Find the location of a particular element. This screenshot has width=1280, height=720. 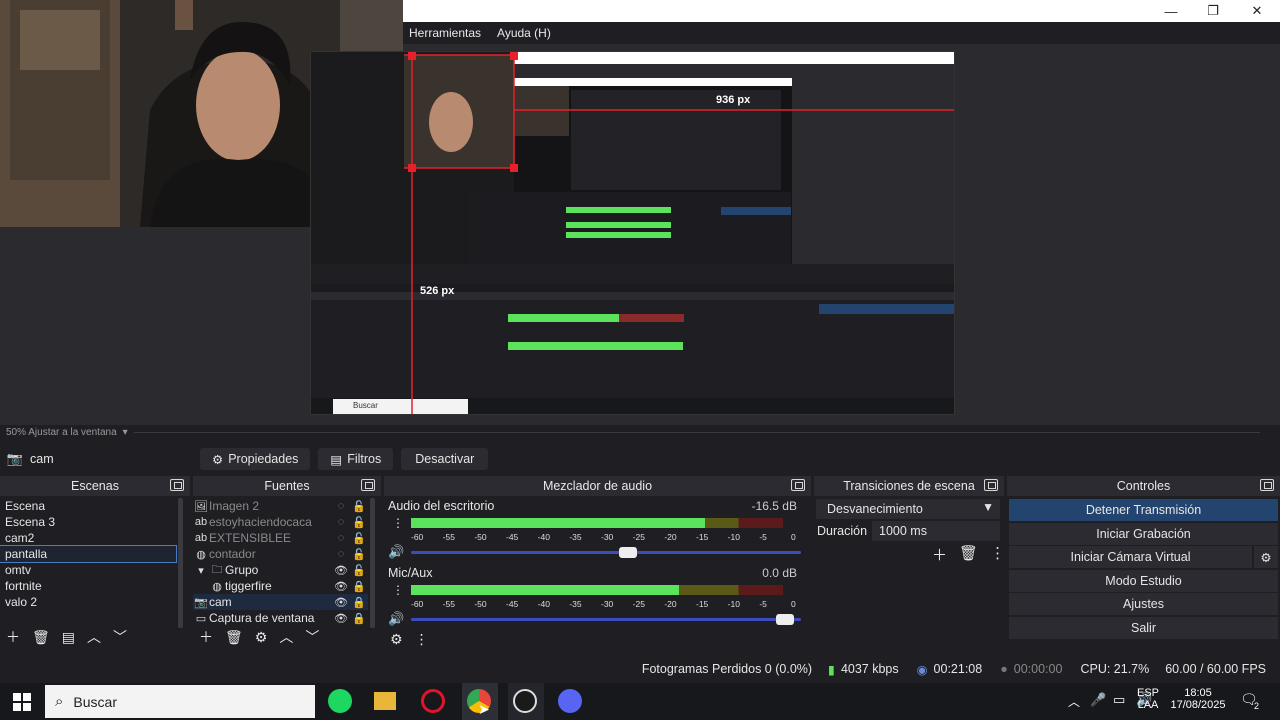

virtual-camera-settings-icon: ⚙ is located at coordinates (1266, 557).